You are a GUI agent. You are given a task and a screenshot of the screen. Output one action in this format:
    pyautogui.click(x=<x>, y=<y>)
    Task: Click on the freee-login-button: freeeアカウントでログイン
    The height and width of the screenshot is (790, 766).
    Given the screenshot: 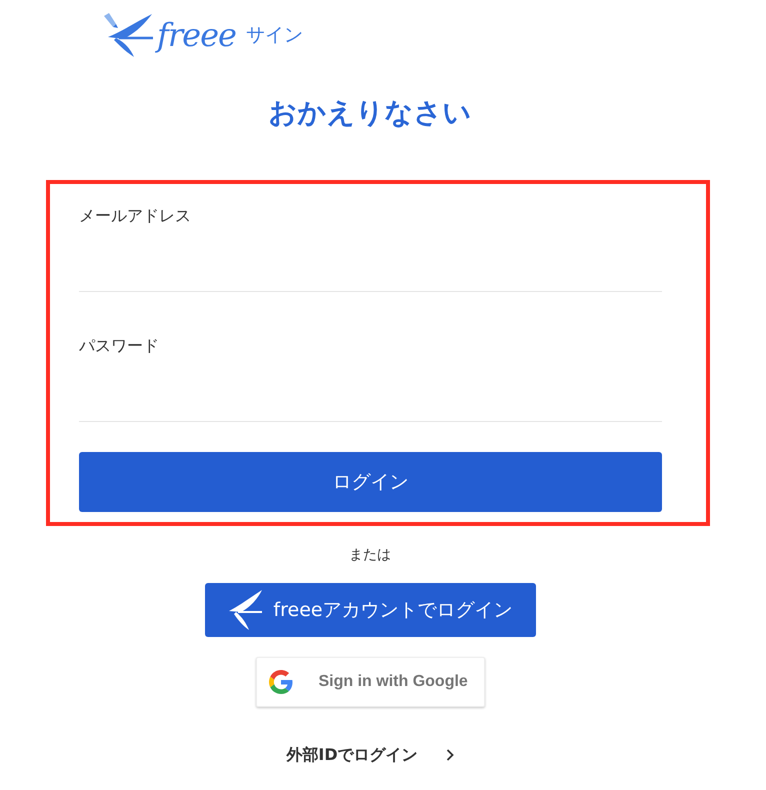 What is the action you would take?
    pyautogui.click(x=370, y=610)
    